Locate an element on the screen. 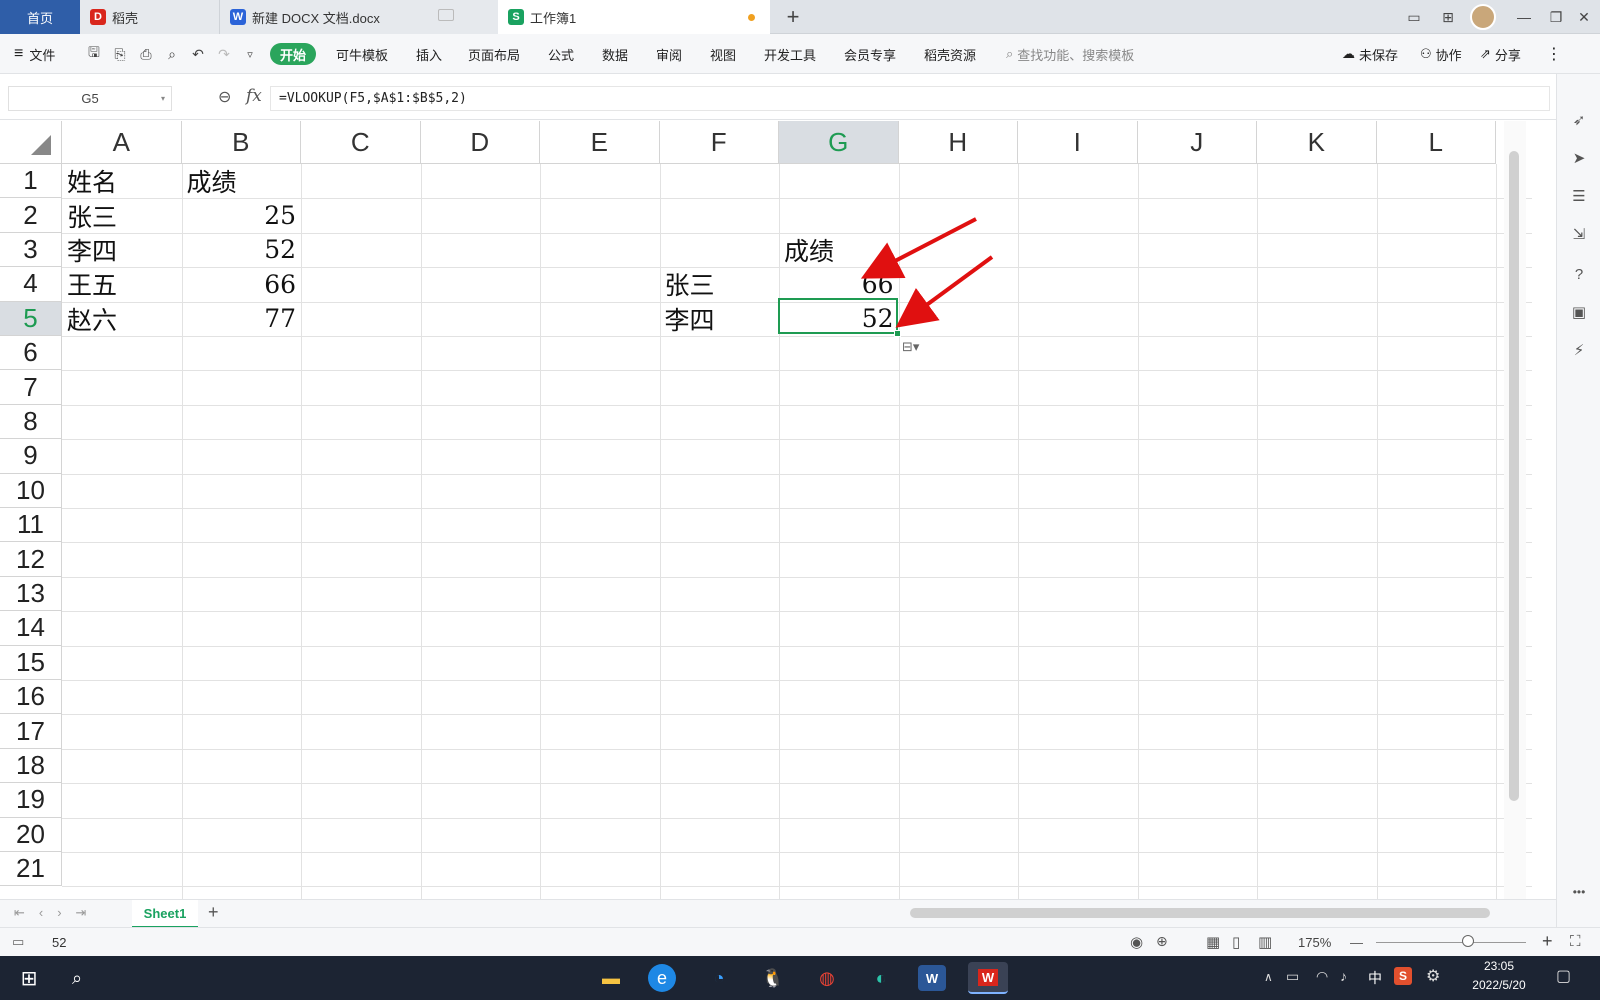 This screenshot has width=1600, height=1000. settings-gear-icon: ⚙ is located at coordinates (1433, 976).